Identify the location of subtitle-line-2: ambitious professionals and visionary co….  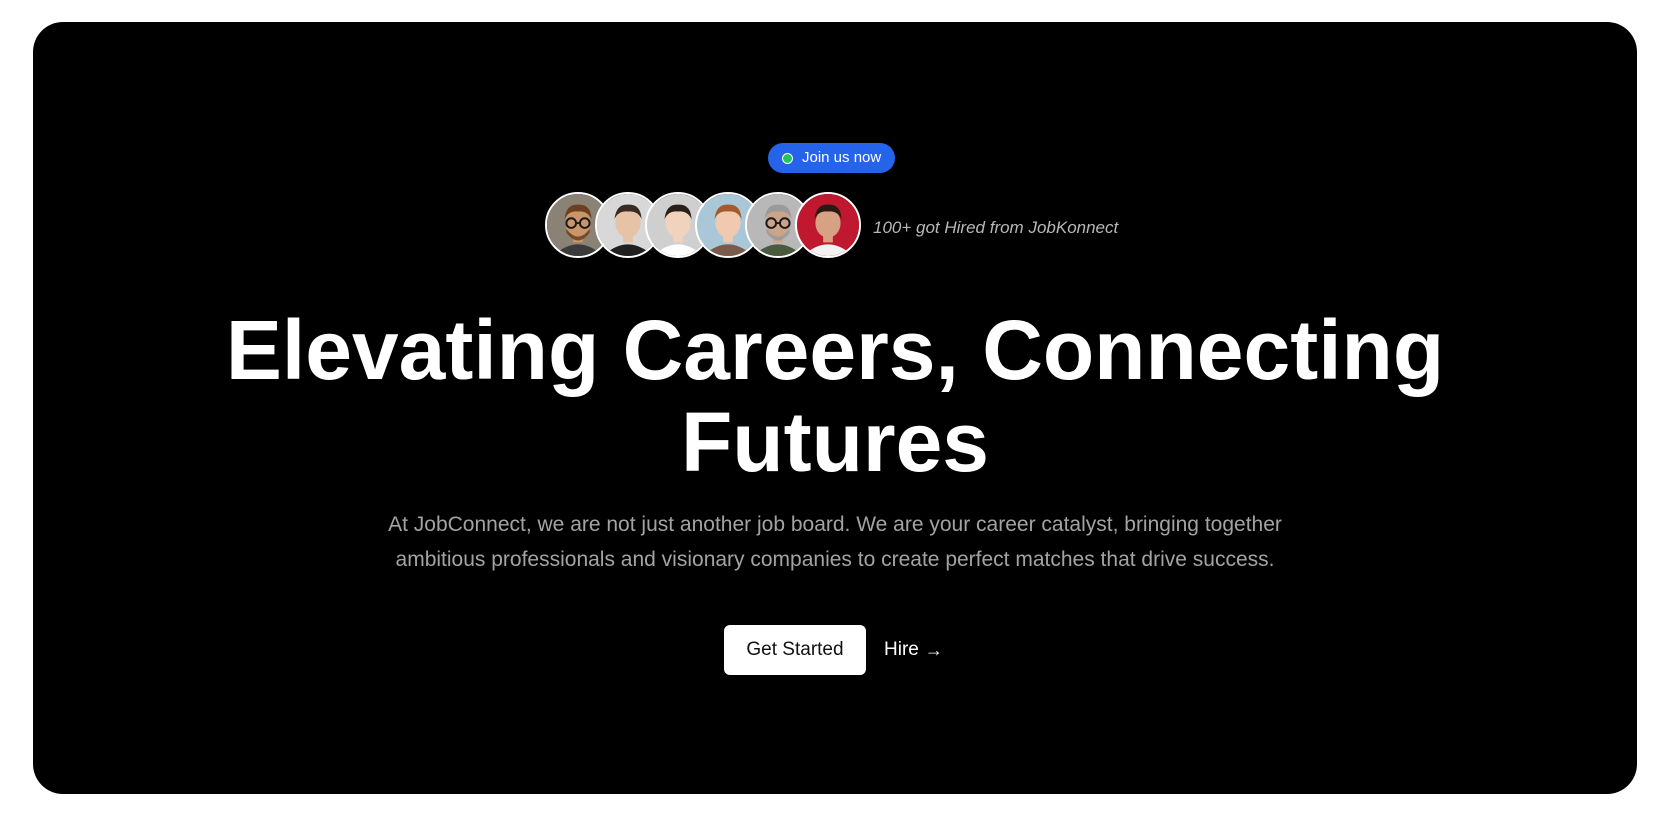
(835, 559).